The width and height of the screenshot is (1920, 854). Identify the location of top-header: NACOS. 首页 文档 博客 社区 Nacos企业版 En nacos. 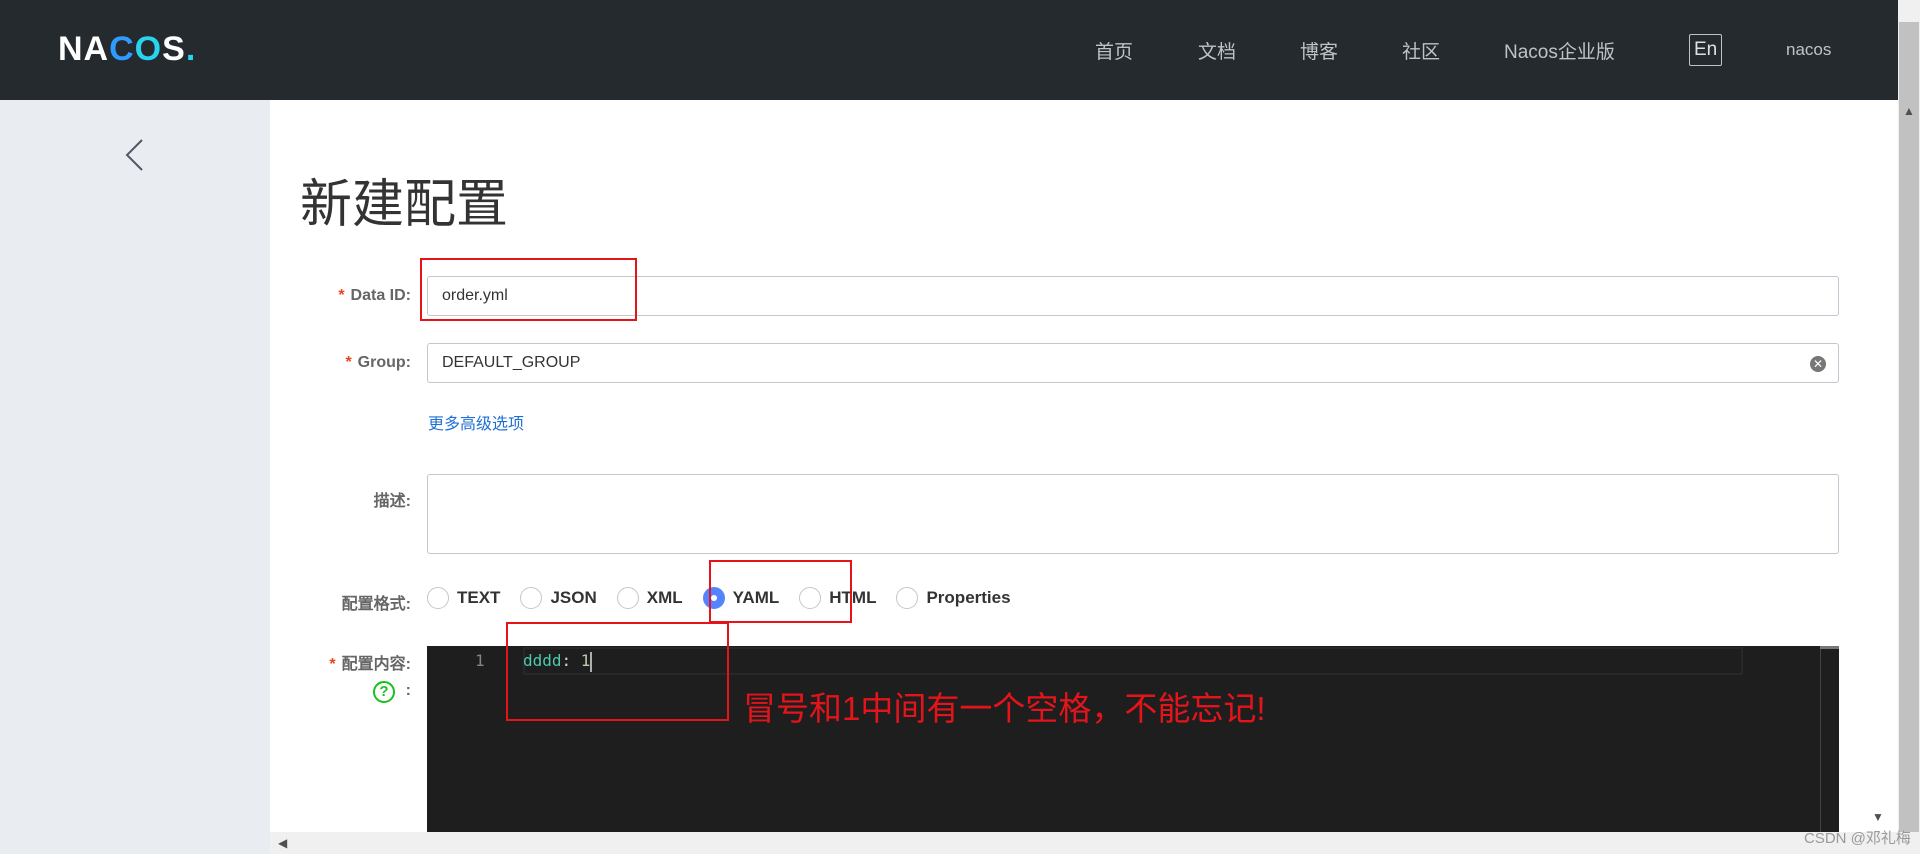
(950, 50).